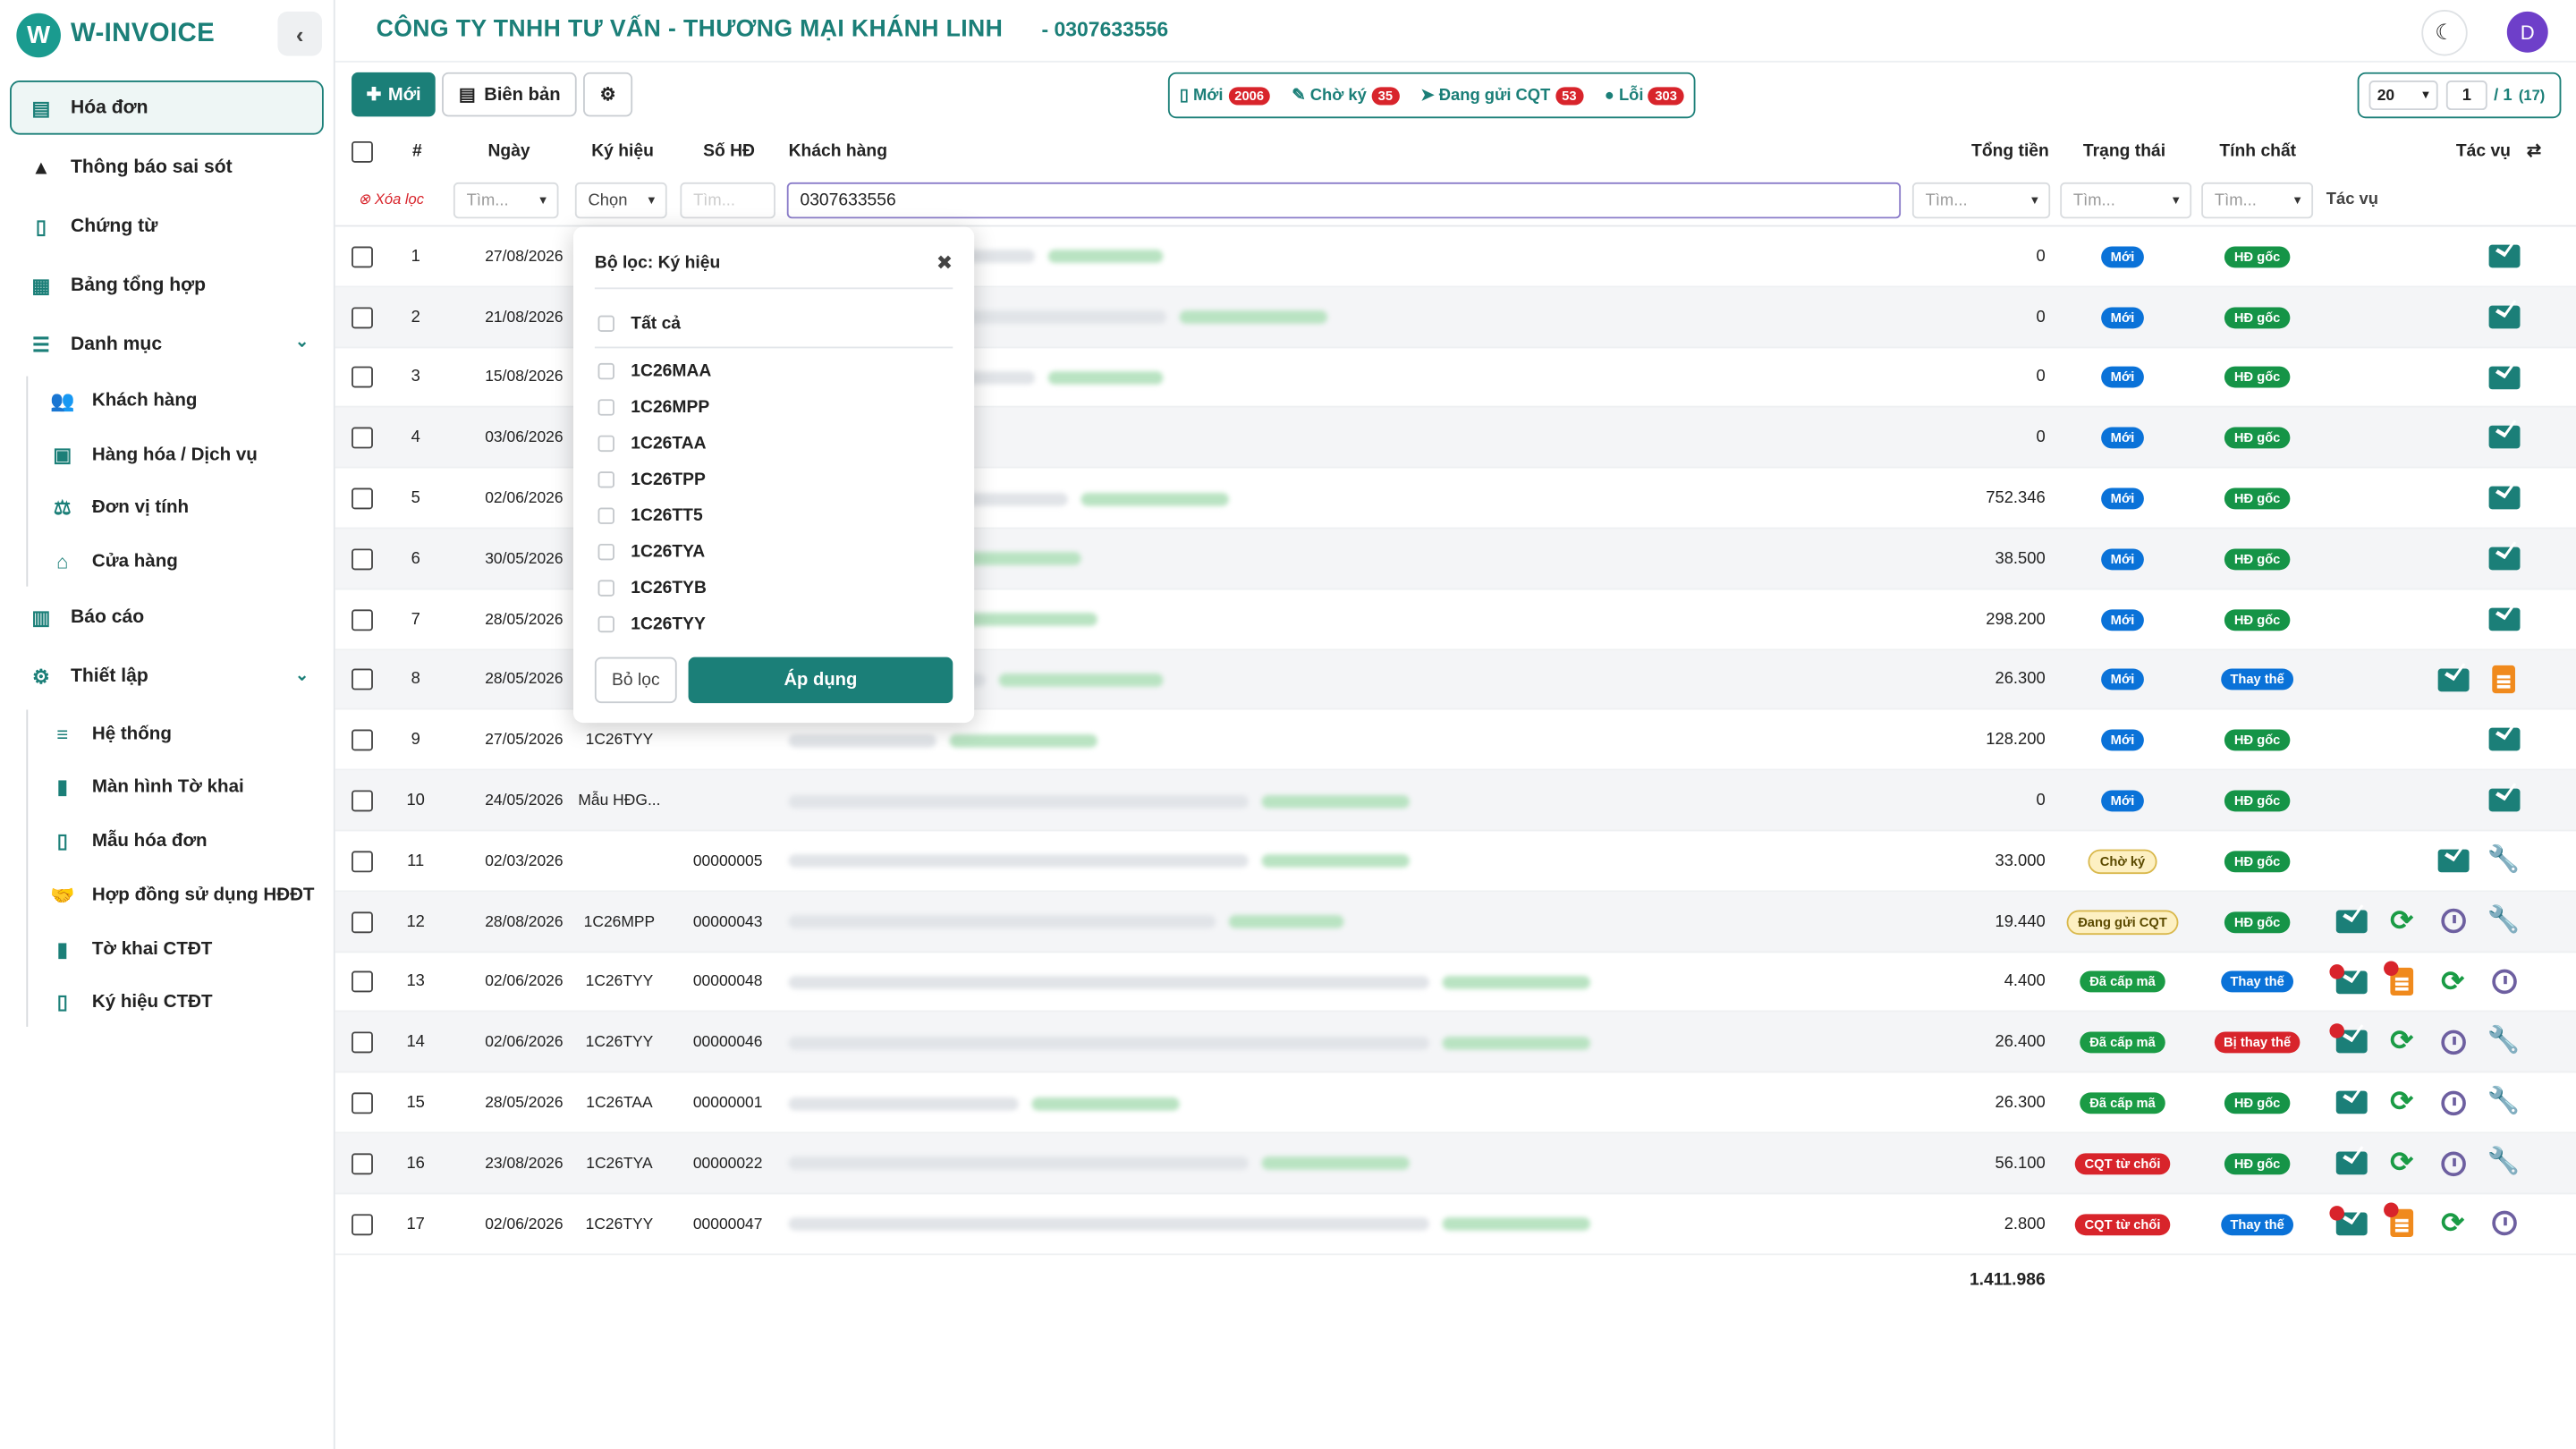  I want to click on sidebar-item-he-thong: ≡ Hệ thống, so click(176, 733).